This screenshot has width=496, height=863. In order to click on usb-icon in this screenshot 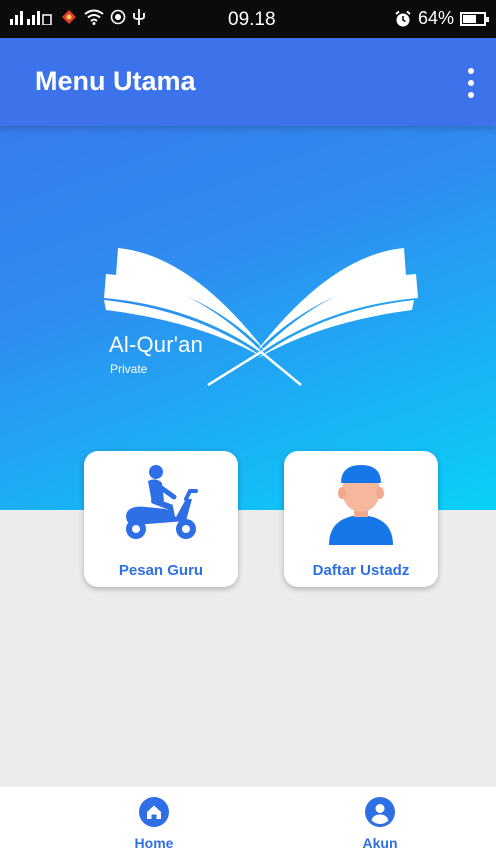, I will do `click(139, 17)`.